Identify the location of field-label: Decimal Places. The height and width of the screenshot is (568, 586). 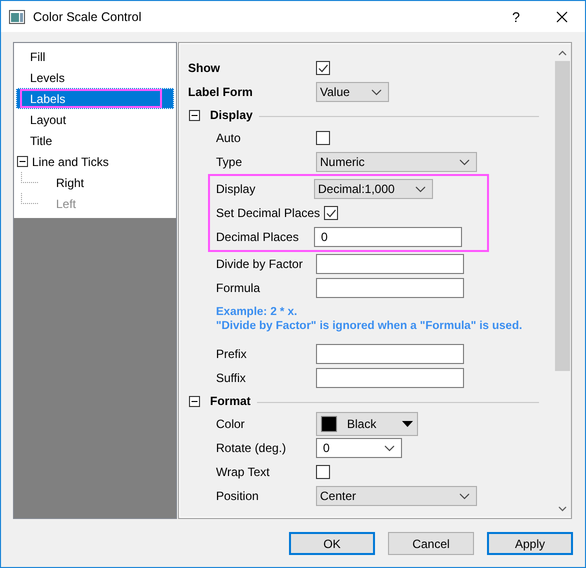
(258, 237).